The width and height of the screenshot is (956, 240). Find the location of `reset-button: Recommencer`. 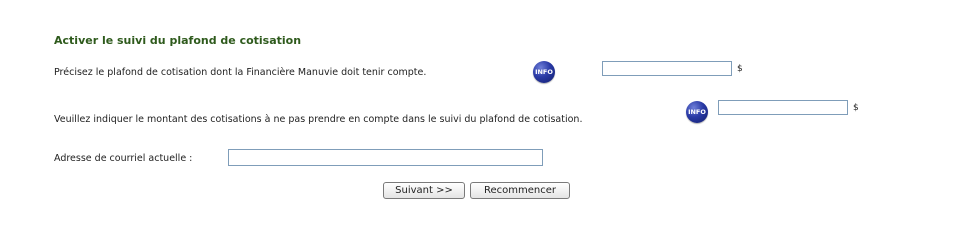

reset-button: Recommencer is located at coordinates (520, 190).